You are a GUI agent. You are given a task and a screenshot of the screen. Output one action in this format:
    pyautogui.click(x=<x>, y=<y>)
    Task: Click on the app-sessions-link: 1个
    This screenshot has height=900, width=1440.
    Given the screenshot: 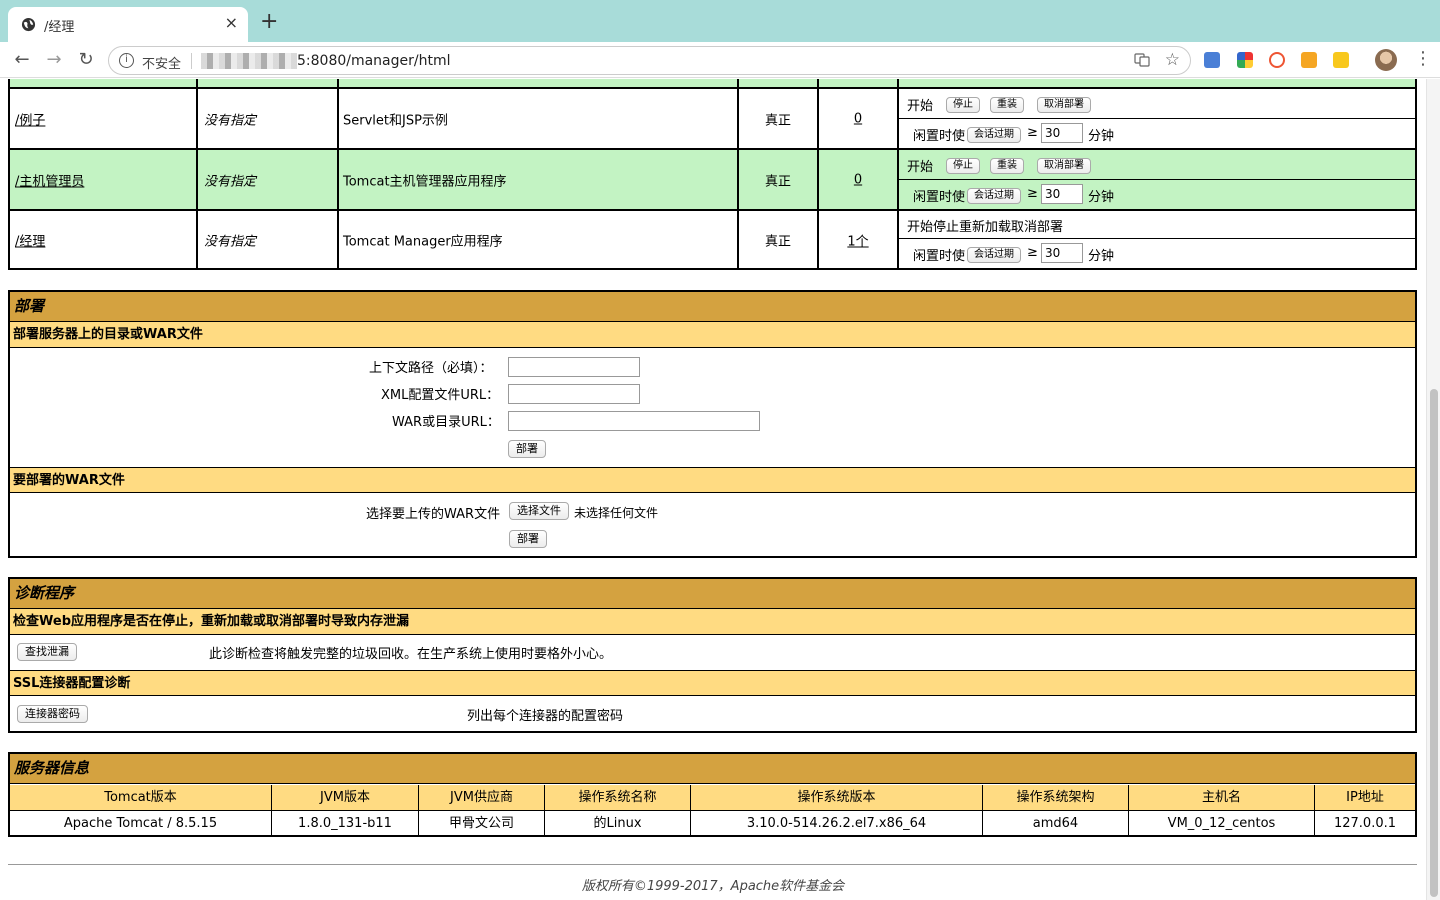 What is the action you would take?
    pyautogui.click(x=858, y=239)
    